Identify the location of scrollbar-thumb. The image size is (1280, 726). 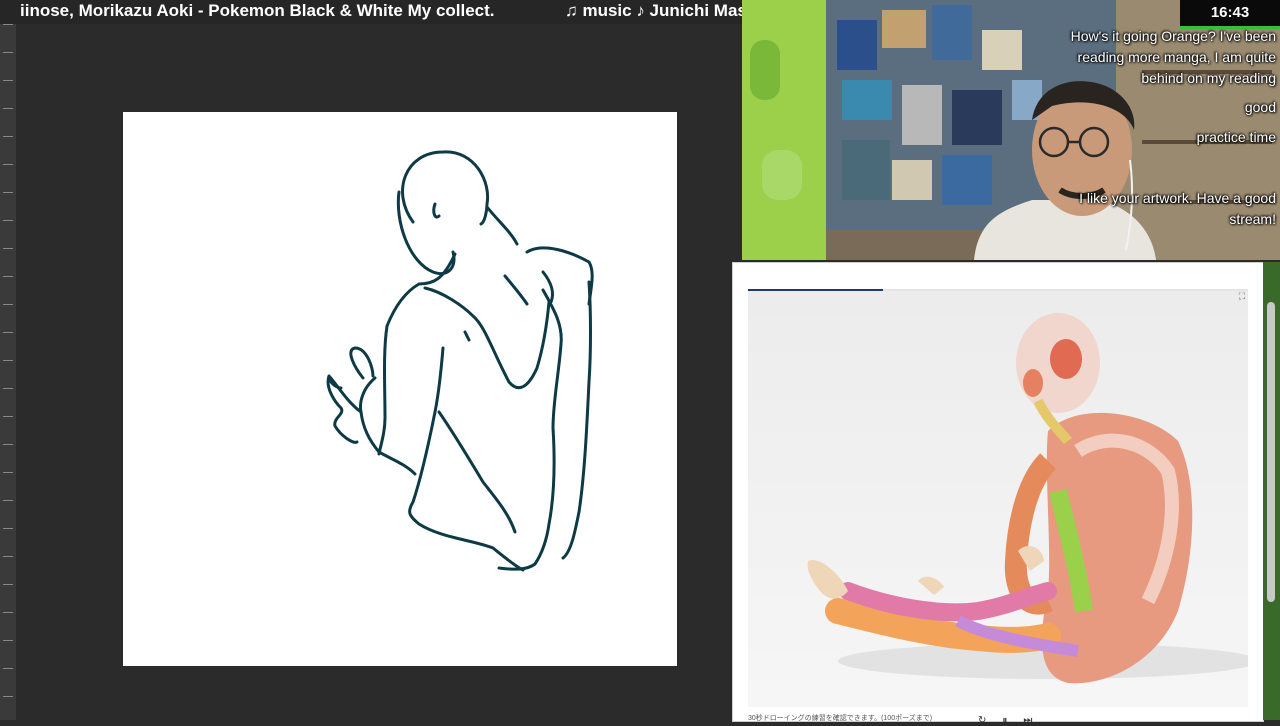
(1271, 452).